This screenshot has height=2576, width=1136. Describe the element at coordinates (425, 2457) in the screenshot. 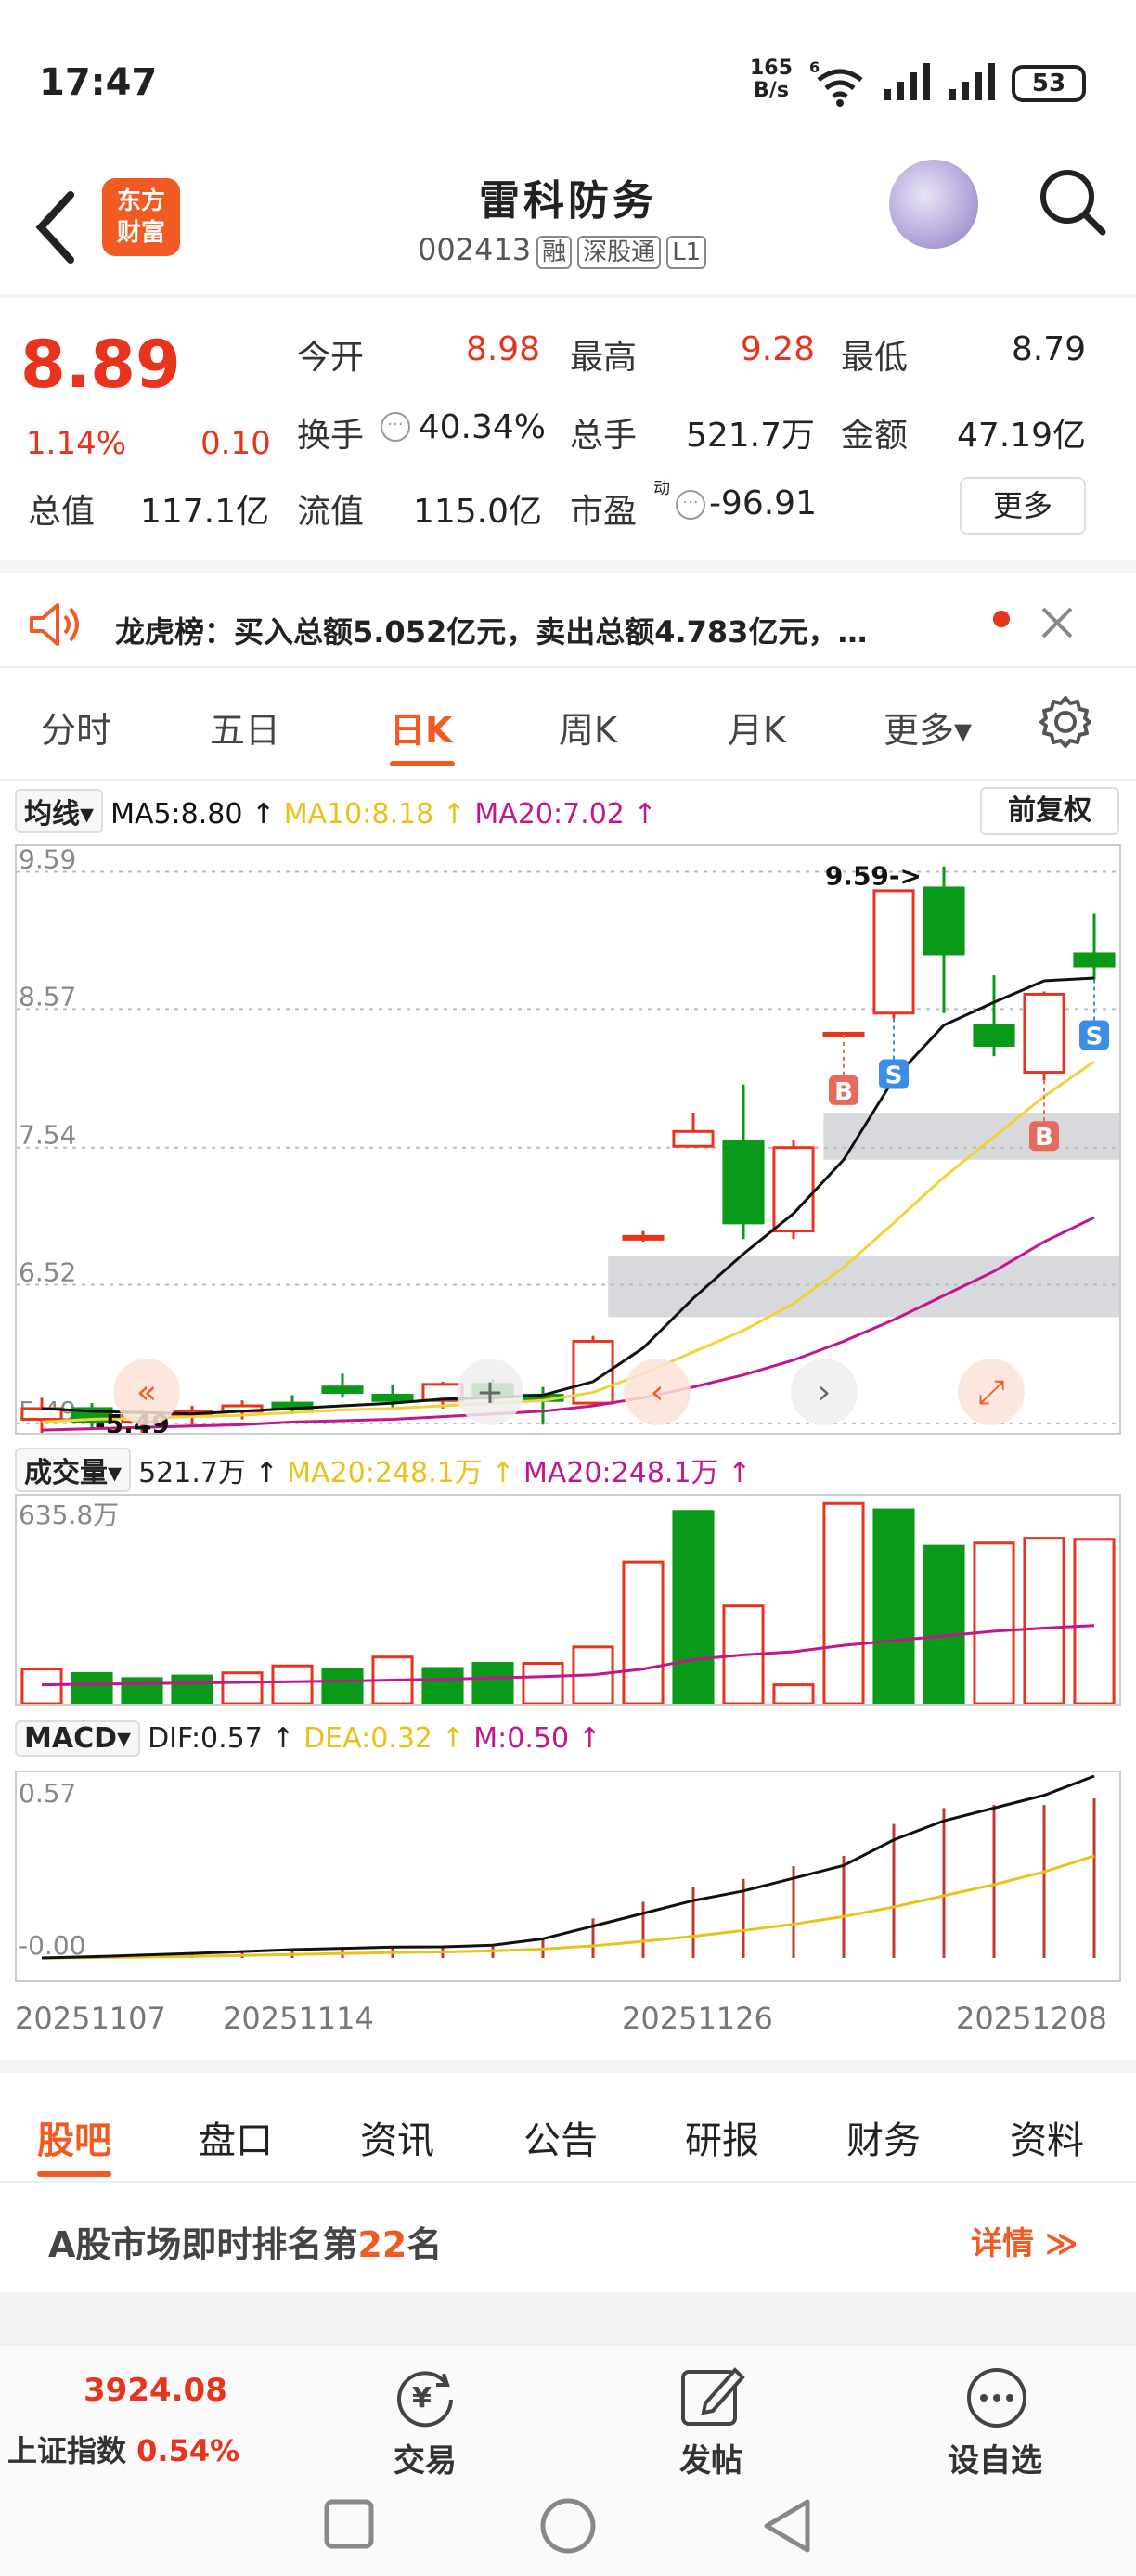

I see `trade-label: 交易` at that location.